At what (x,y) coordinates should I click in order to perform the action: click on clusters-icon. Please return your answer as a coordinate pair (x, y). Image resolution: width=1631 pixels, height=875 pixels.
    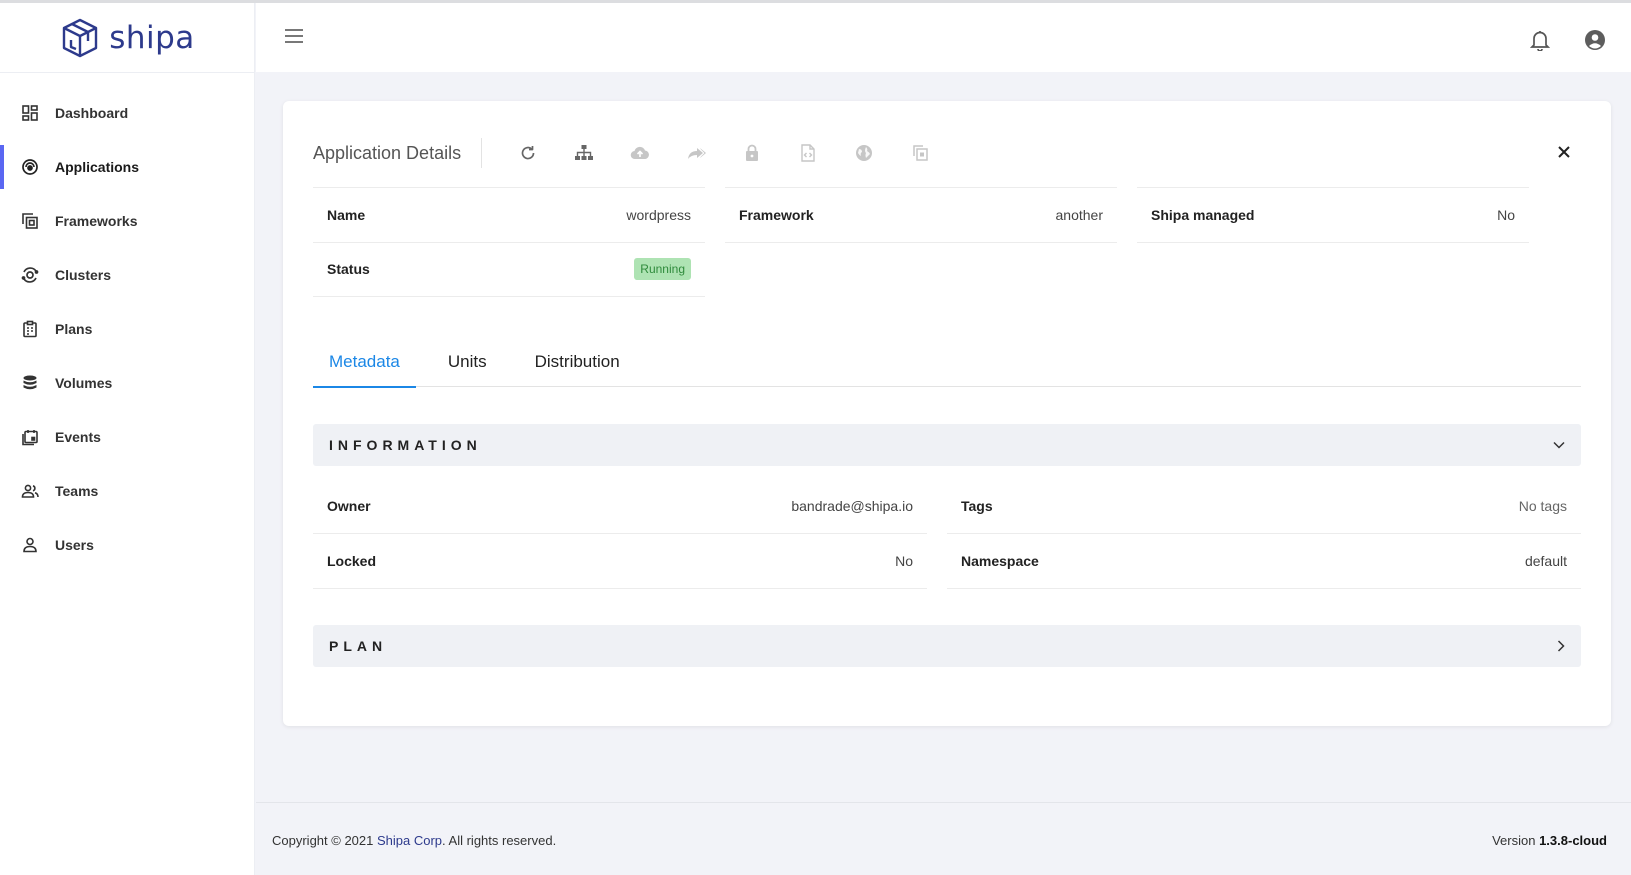
    Looking at the image, I should click on (30, 275).